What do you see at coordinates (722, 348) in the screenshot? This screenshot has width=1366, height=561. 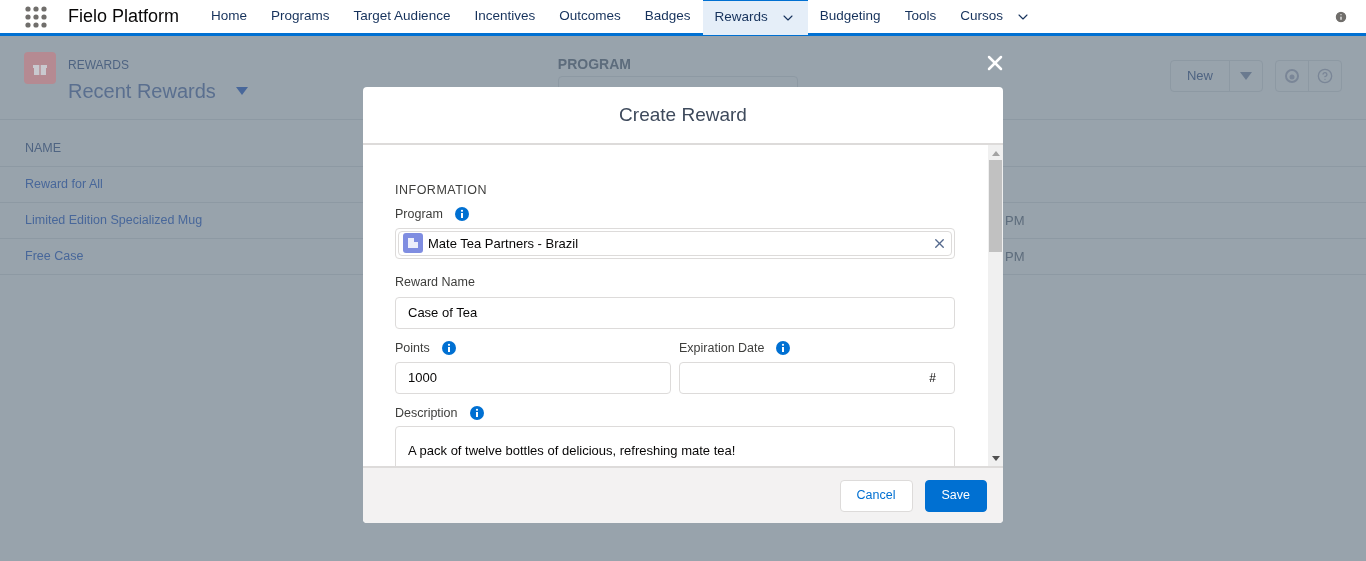 I see `field-label: Expiration Date` at bounding box center [722, 348].